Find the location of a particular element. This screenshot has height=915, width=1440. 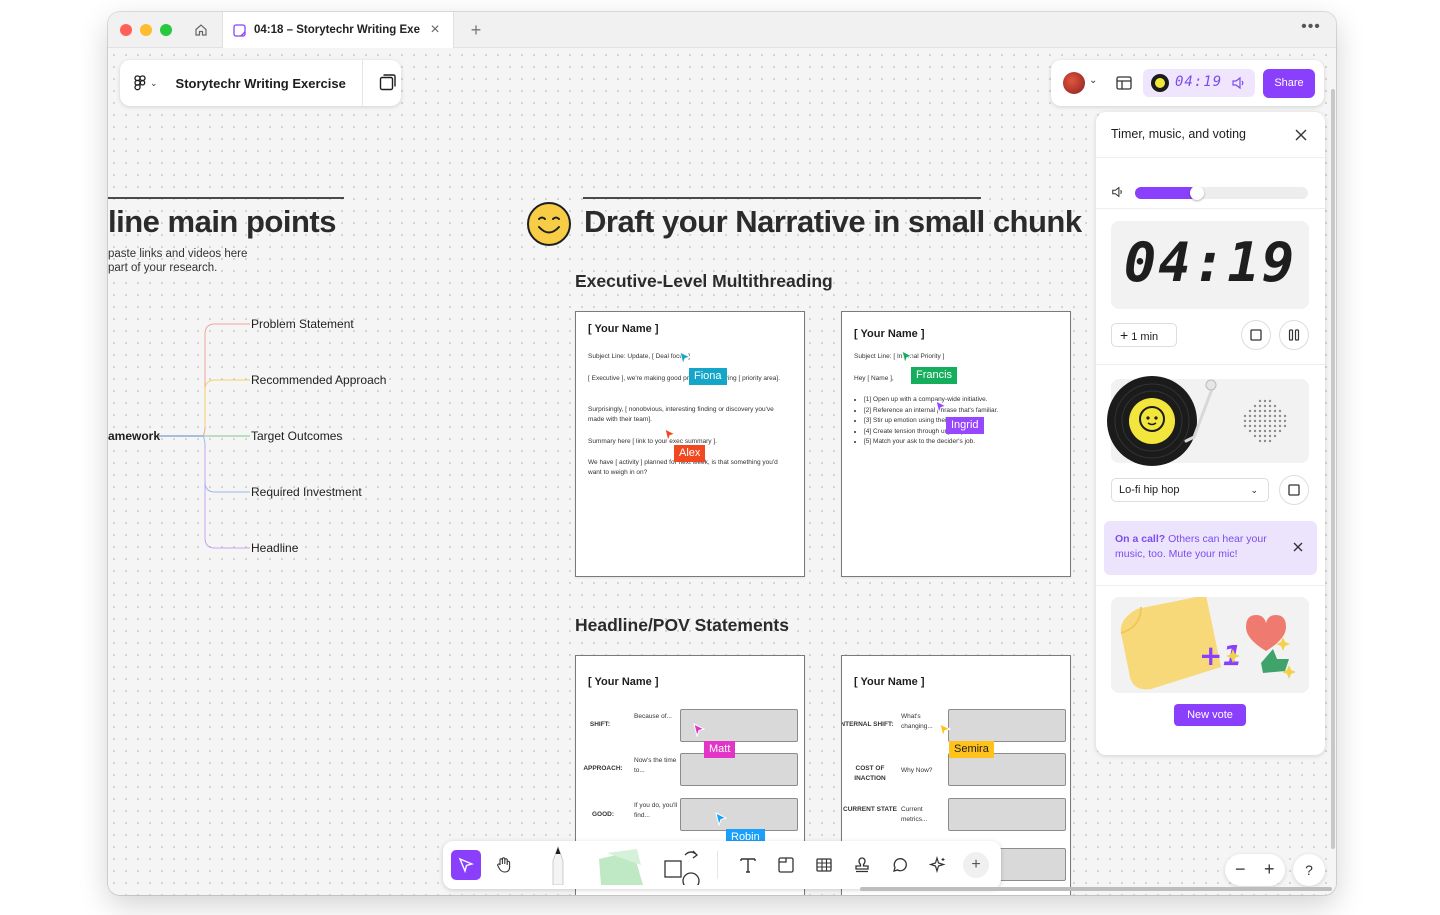

row-label: SHIFT: is located at coordinates (600, 724).